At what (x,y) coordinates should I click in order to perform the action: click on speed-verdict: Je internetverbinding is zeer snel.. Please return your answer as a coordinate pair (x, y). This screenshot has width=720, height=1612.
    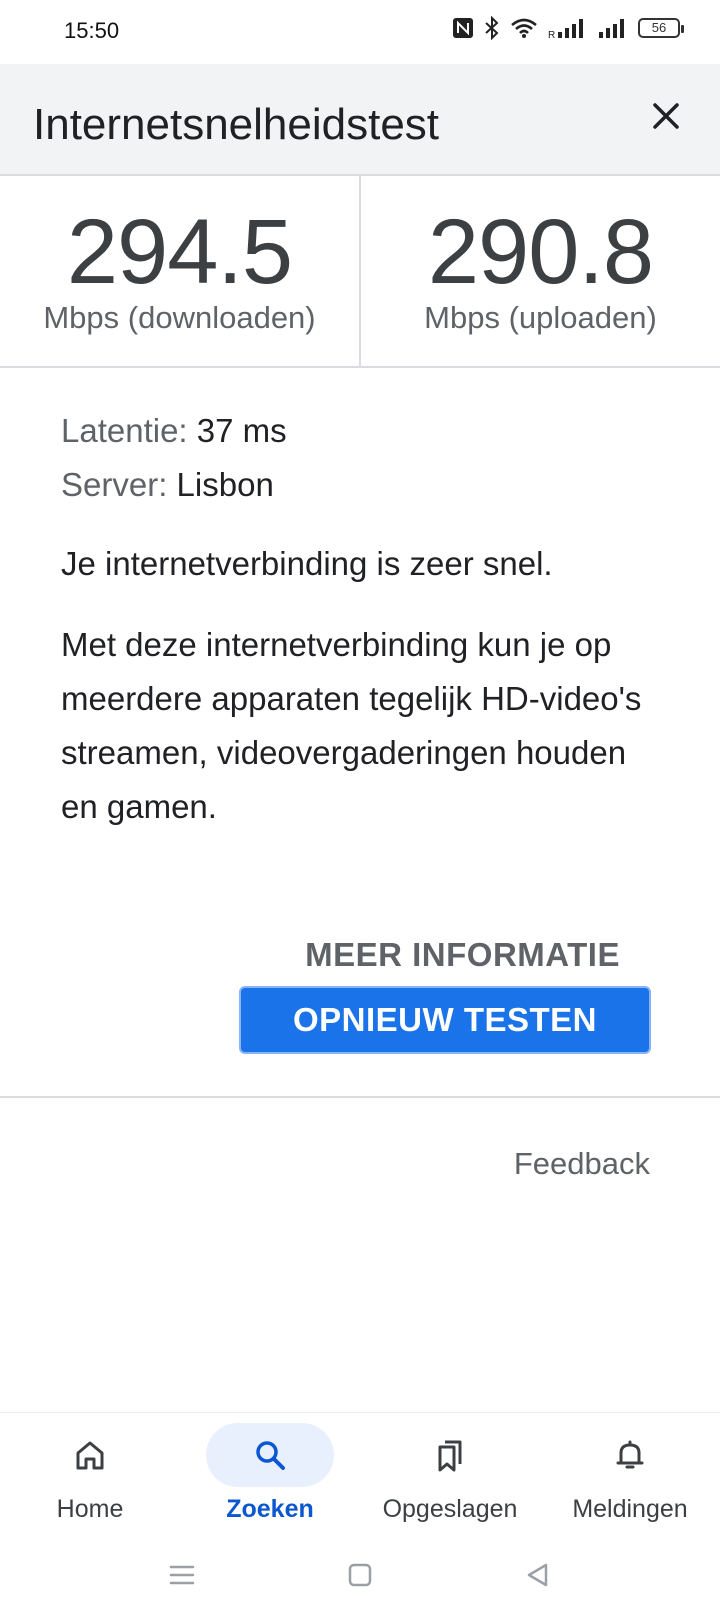
    Looking at the image, I should click on (307, 563).